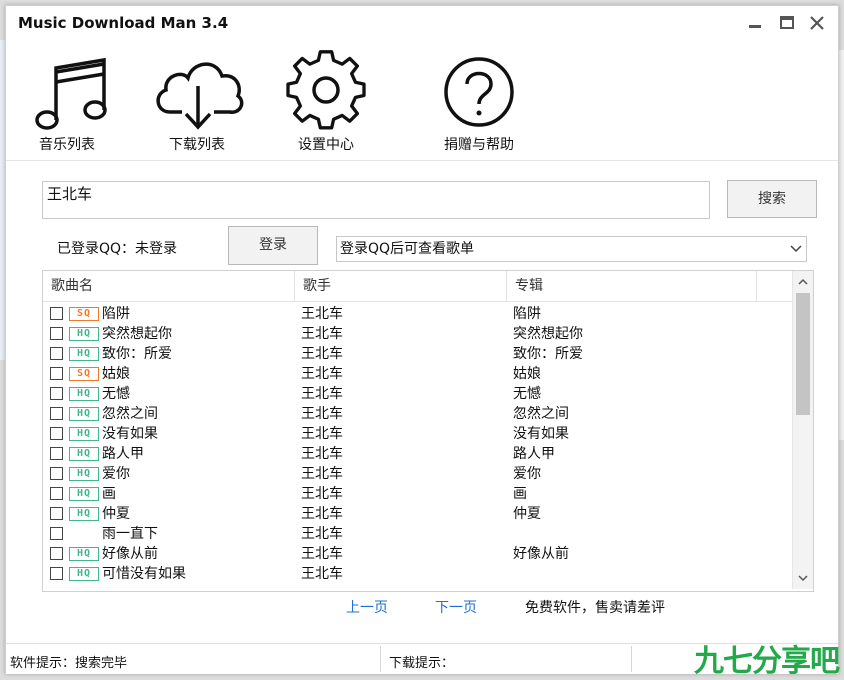 This screenshot has height=680, width=844. What do you see at coordinates (376, 200) in the screenshot?
I see `search-input: 王北车` at bounding box center [376, 200].